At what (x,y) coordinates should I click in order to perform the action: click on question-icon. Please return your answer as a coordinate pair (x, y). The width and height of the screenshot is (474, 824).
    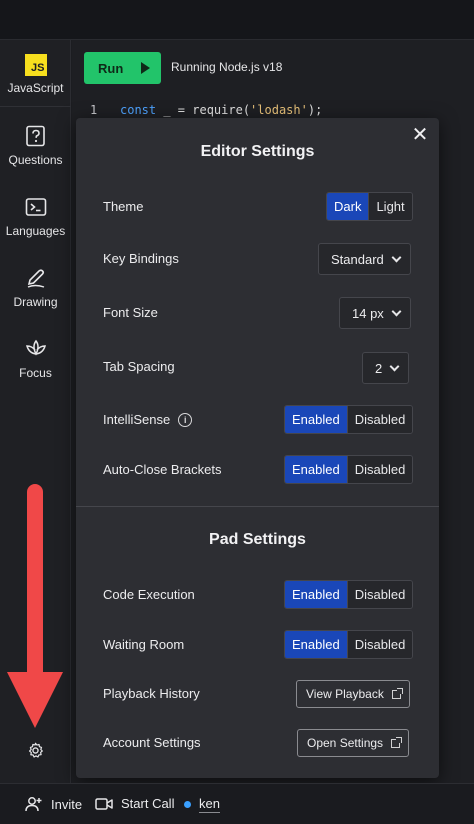
    Looking at the image, I should click on (35, 136).